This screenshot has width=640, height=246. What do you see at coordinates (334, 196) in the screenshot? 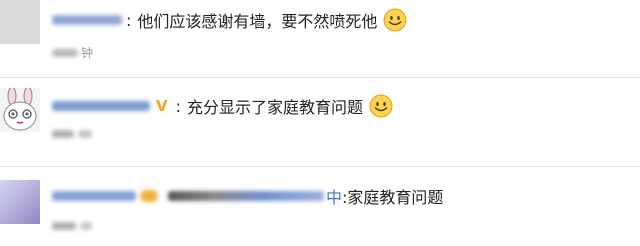
I see `mention-tail: 中` at bounding box center [334, 196].